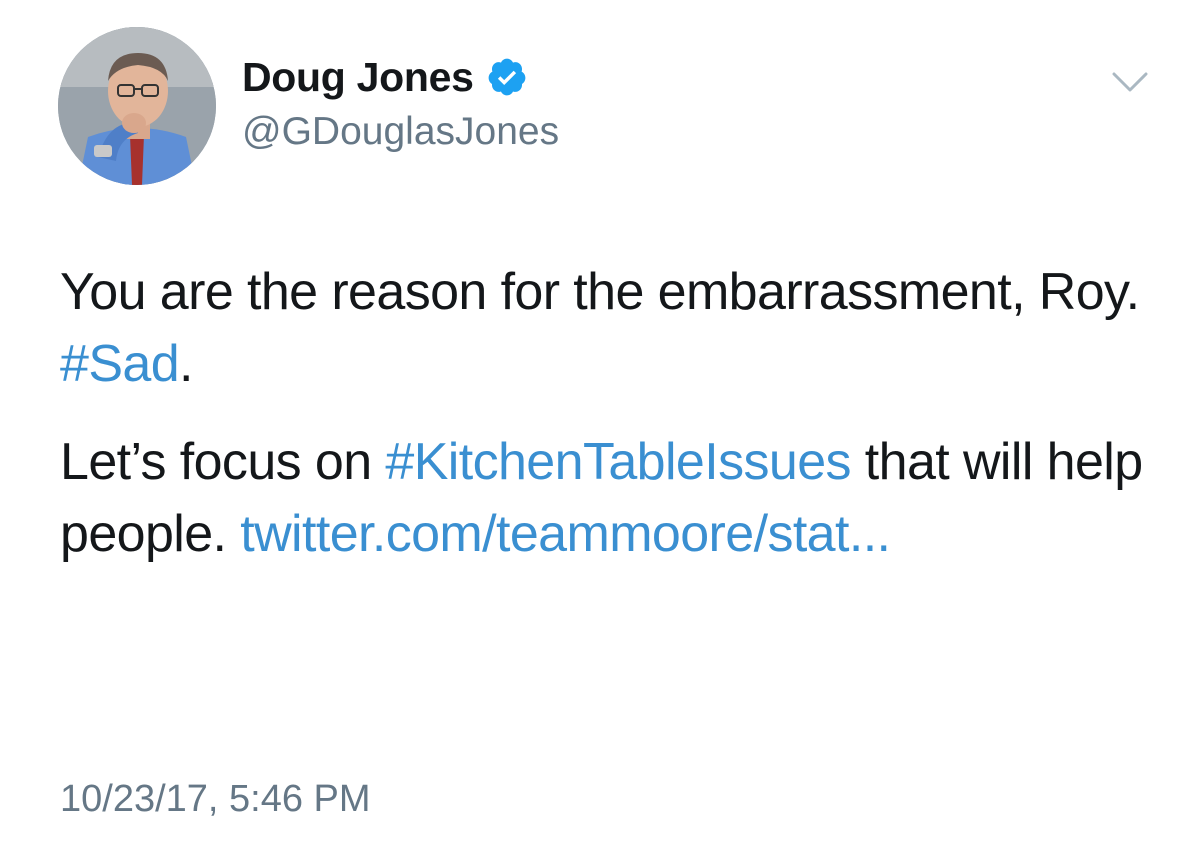 The width and height of the screenshot is (1200, 859). I want to click on verified-badge-icon, so click(507, 77).